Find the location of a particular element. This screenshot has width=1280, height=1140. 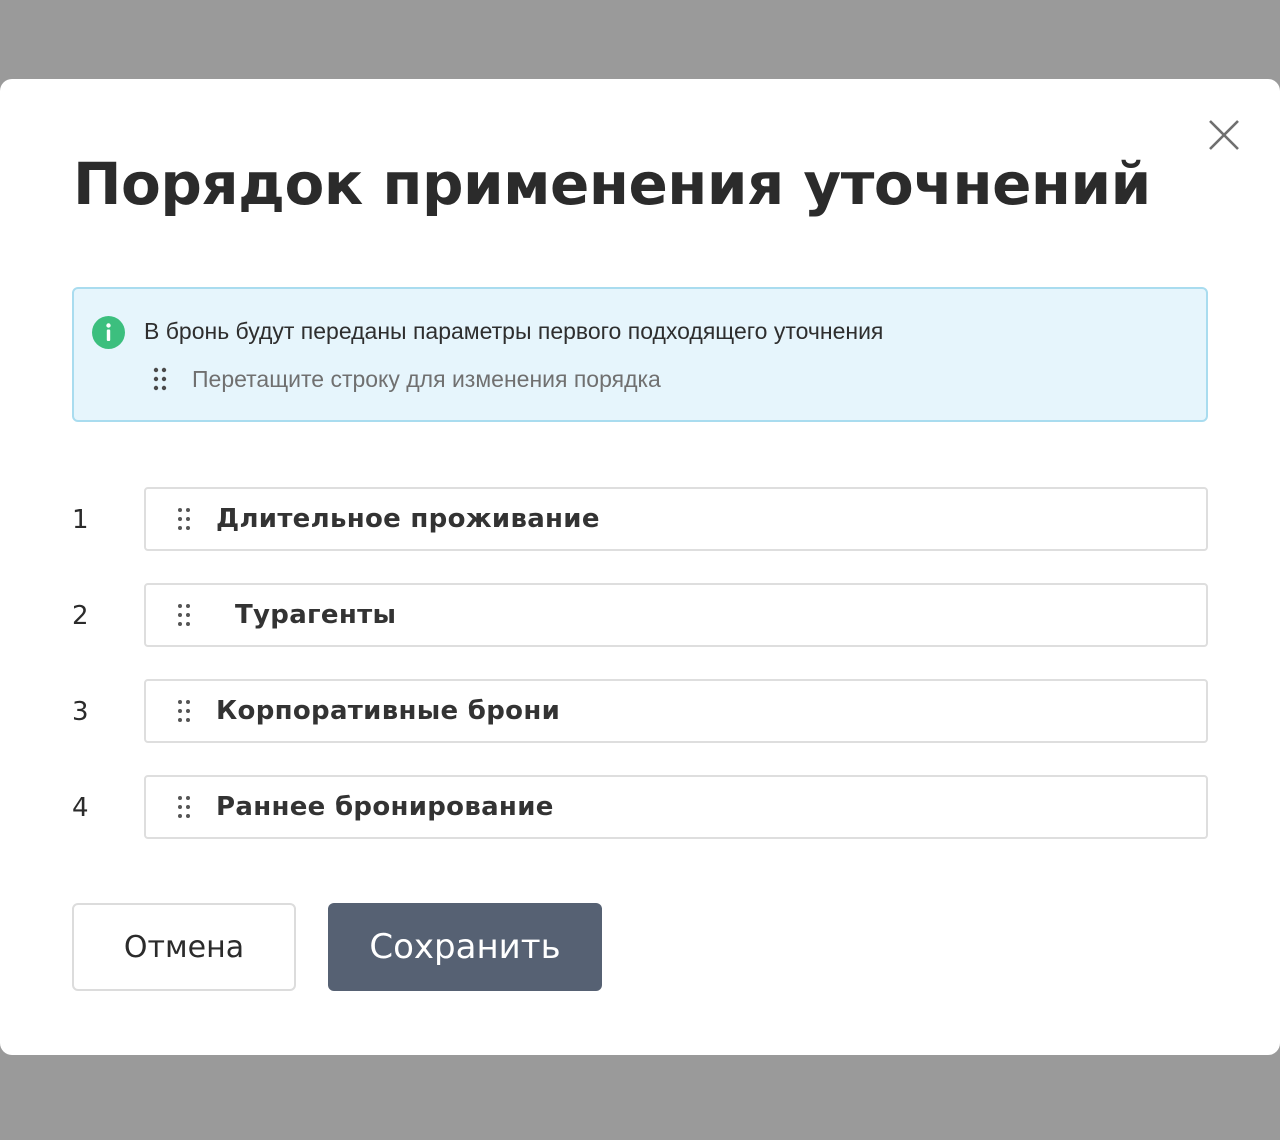

sortable-row: Корпоративные брони is located at coordinates (676, 711).